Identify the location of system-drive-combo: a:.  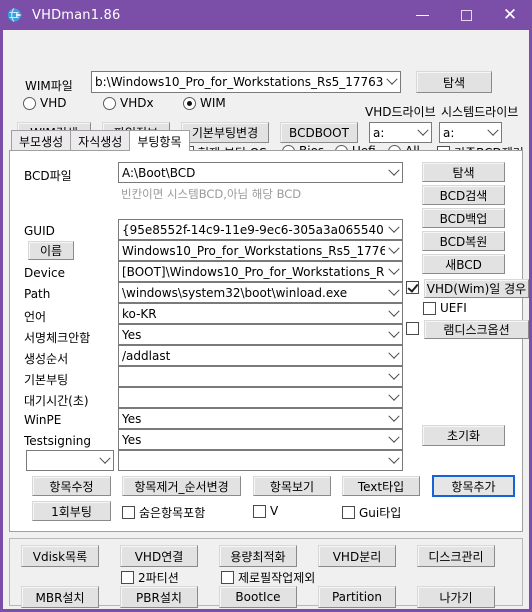
(470, 132).